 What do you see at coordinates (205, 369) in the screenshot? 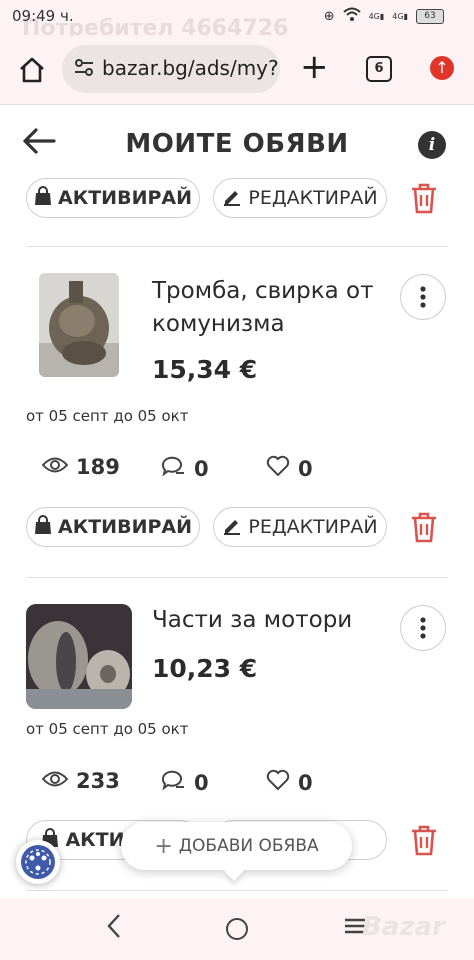
I see `ad-price: 15,34 €` at bounding box center [205, 369].